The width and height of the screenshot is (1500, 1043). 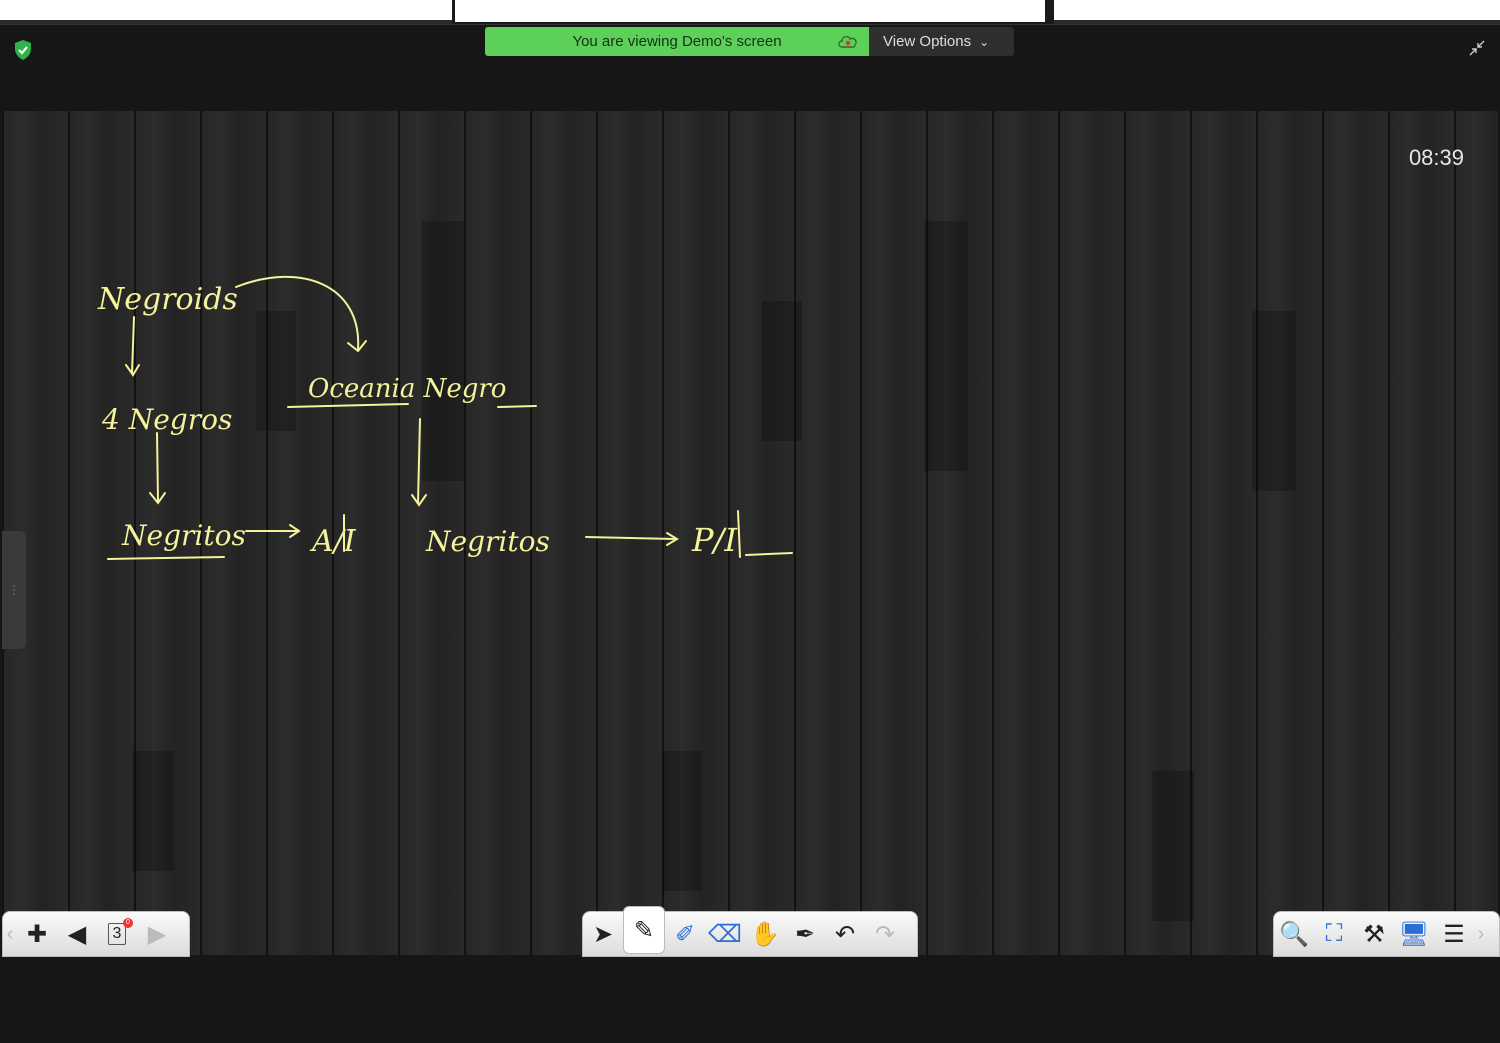 What do you see at coordinates (714, 540) in the screenshot?
I see `handwriting-pi: P/I` at bounding box center [714, 540].